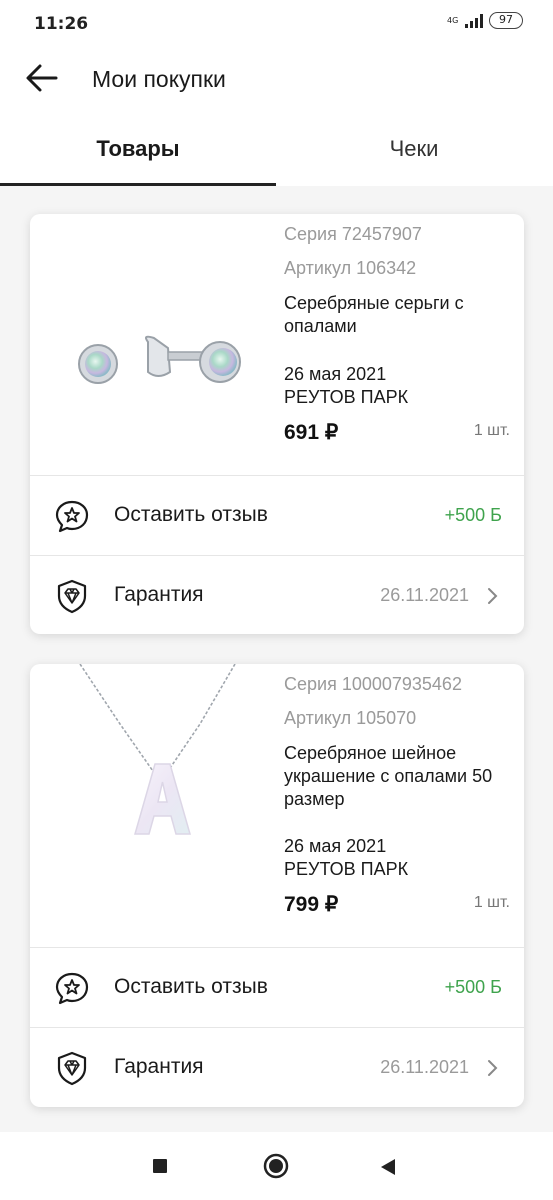 The image size is (553, 1200). I want to click on pendant-image, so click(157, 749).